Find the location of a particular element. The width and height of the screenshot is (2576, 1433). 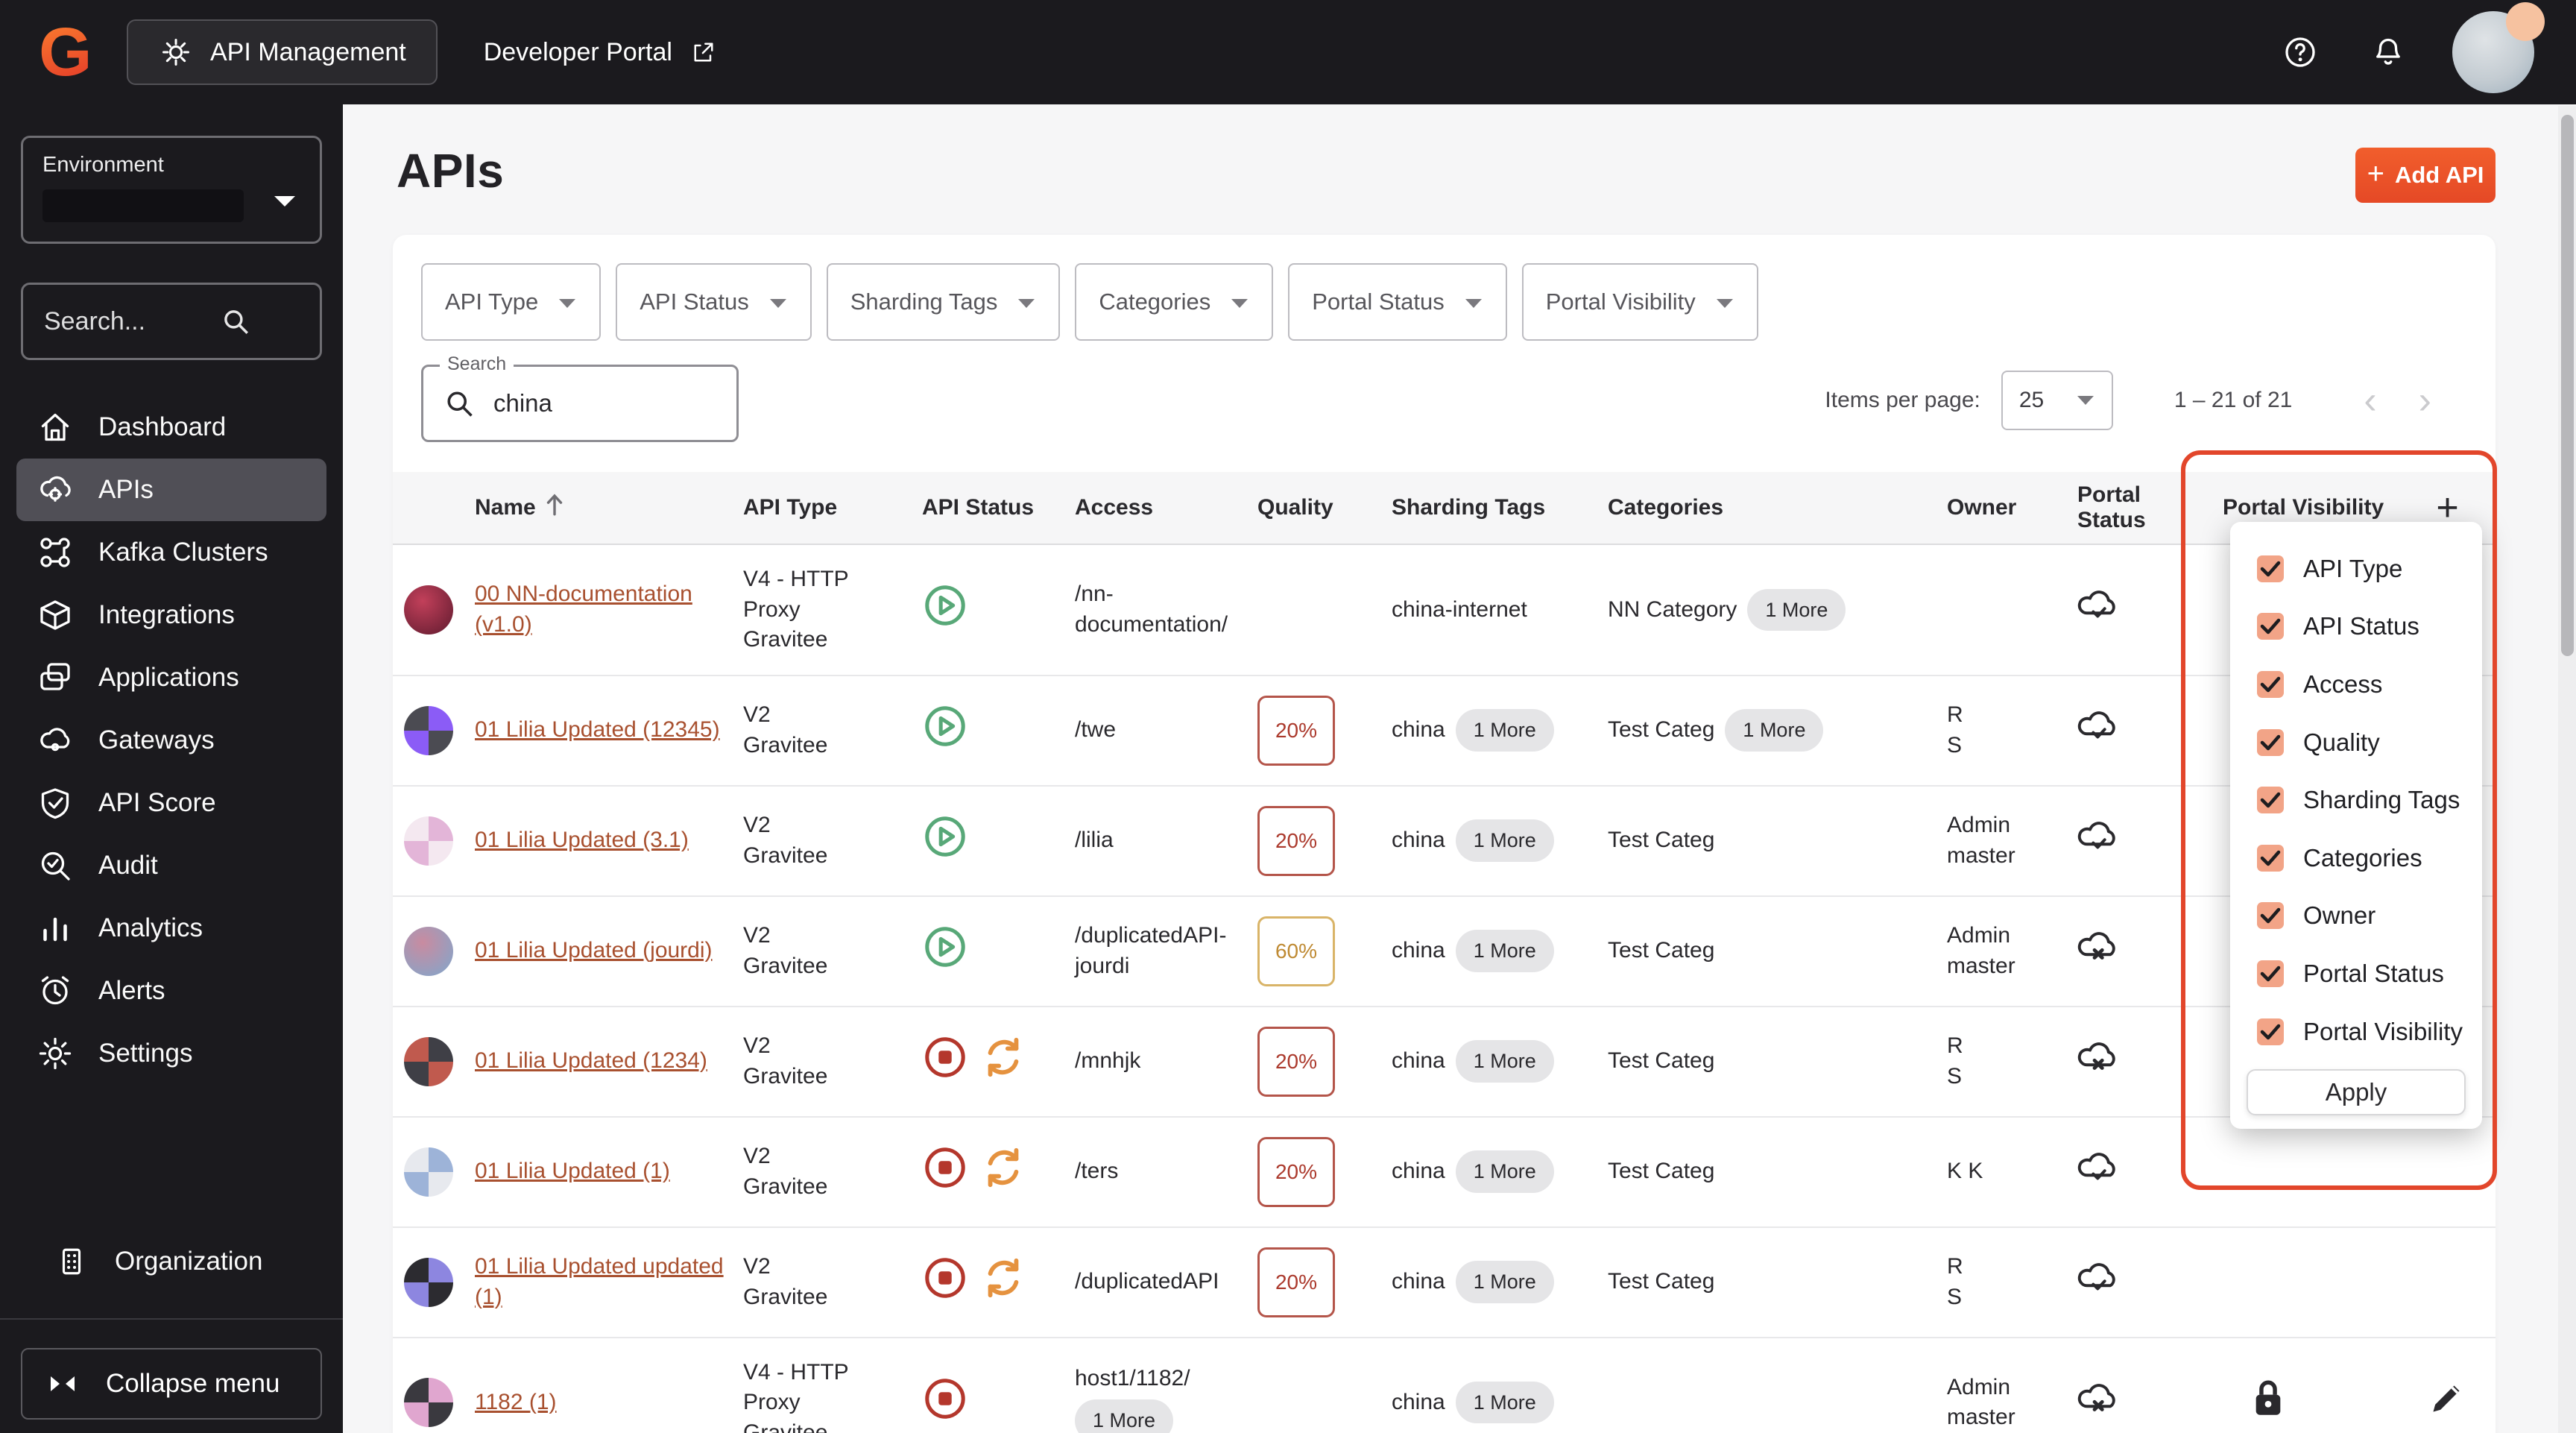

sidebar-item-kafka-clusters: Kafka Clusters is located at coordinates (171, 553).